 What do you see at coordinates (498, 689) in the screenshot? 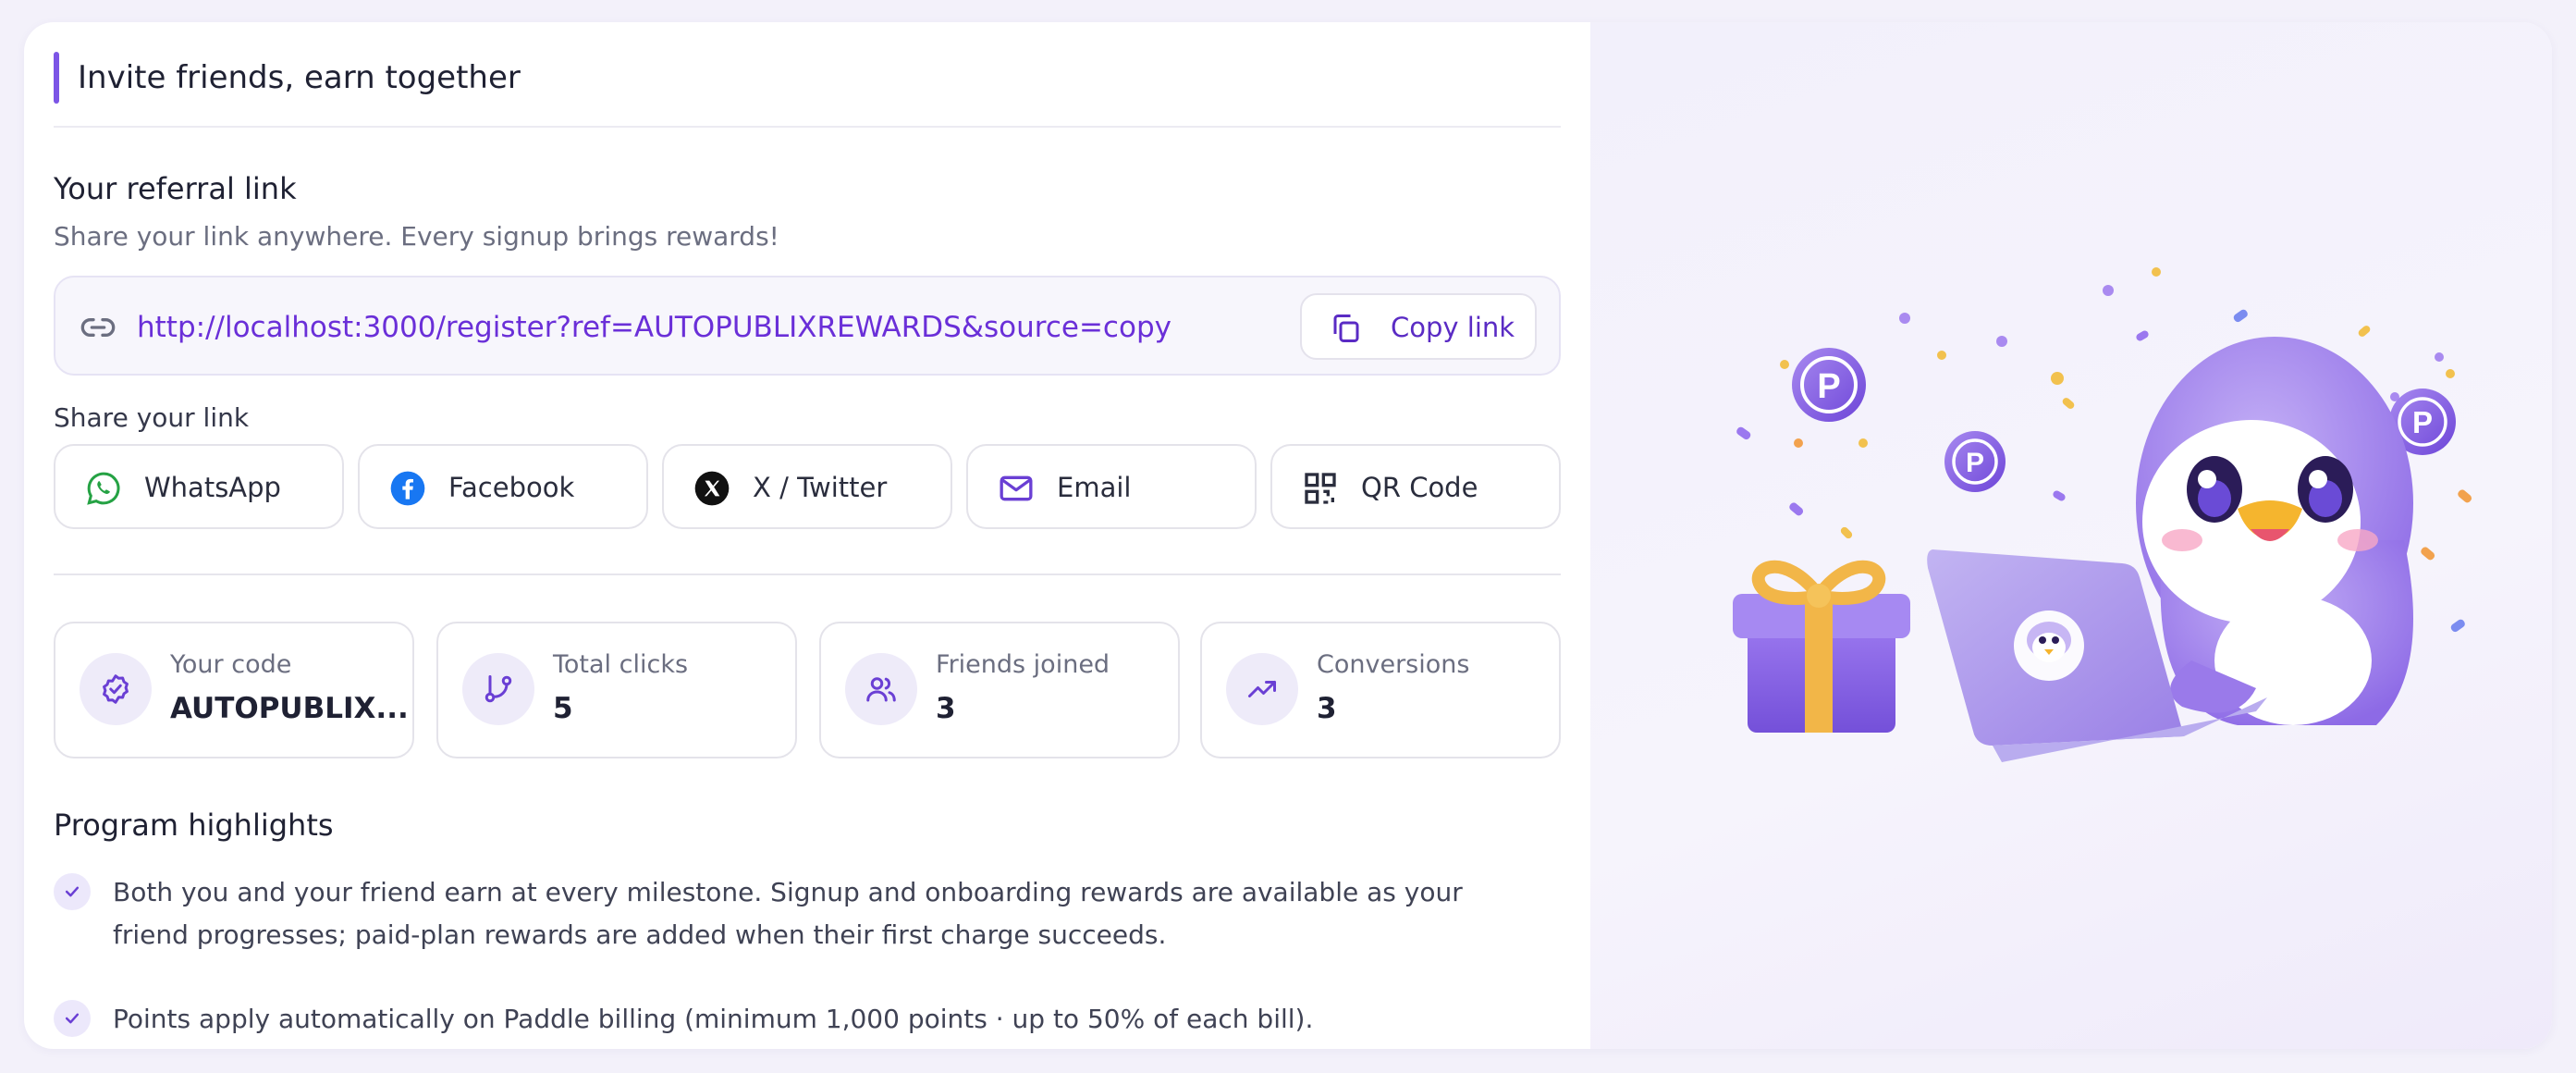
I see `git-branch-icon` at bounding box center [498, 689].